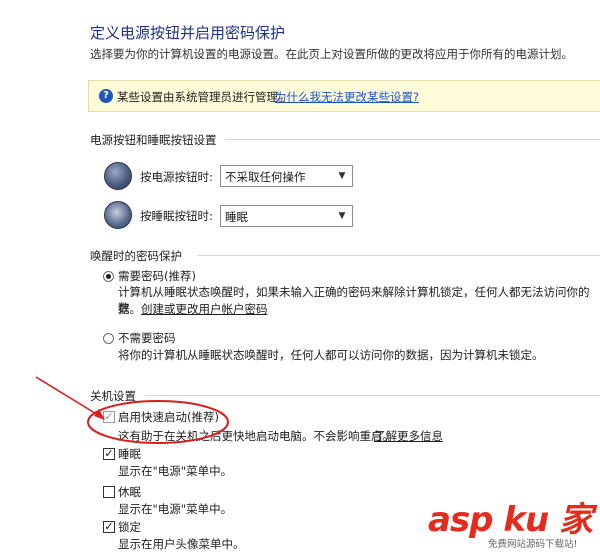 The height and width of the screenshot is (553, 600). I want to click on annotation-ellipse, so click(158, 422).